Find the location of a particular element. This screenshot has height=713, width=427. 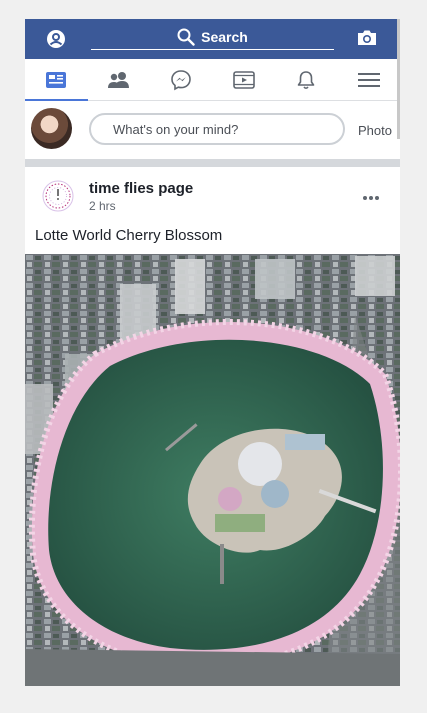

tab-notifications is located at coordinates (306, 79).